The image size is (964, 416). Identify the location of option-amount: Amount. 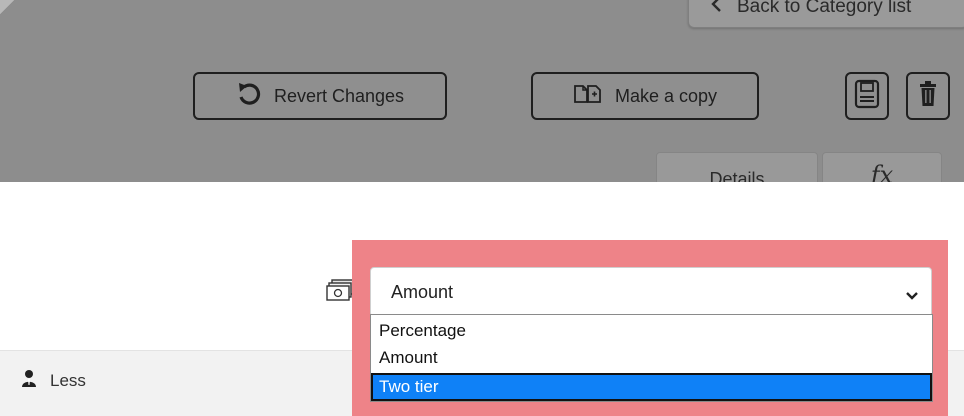
(651, 358).